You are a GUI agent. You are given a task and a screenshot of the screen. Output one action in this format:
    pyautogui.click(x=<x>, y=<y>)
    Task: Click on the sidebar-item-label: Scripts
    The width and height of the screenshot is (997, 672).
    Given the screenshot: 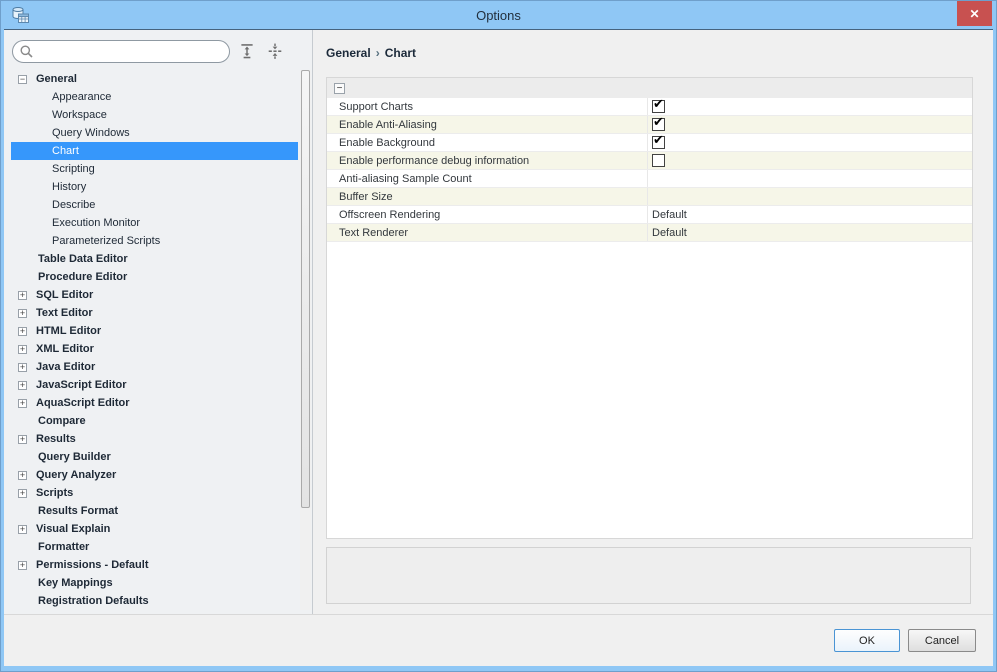 What is the action you would take?
    pyautogui.click(x=55, y=493)
    